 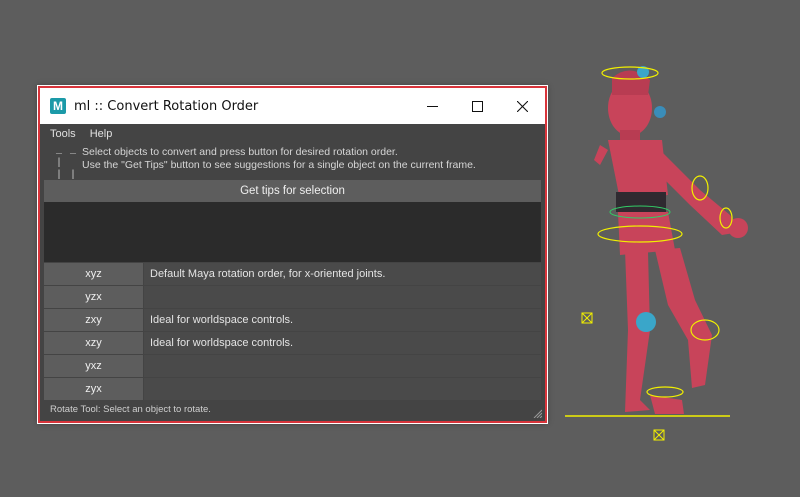 I want to click on rotation-order-row: zxy Ideal for worldspace controls., so click(x=292, y=320).